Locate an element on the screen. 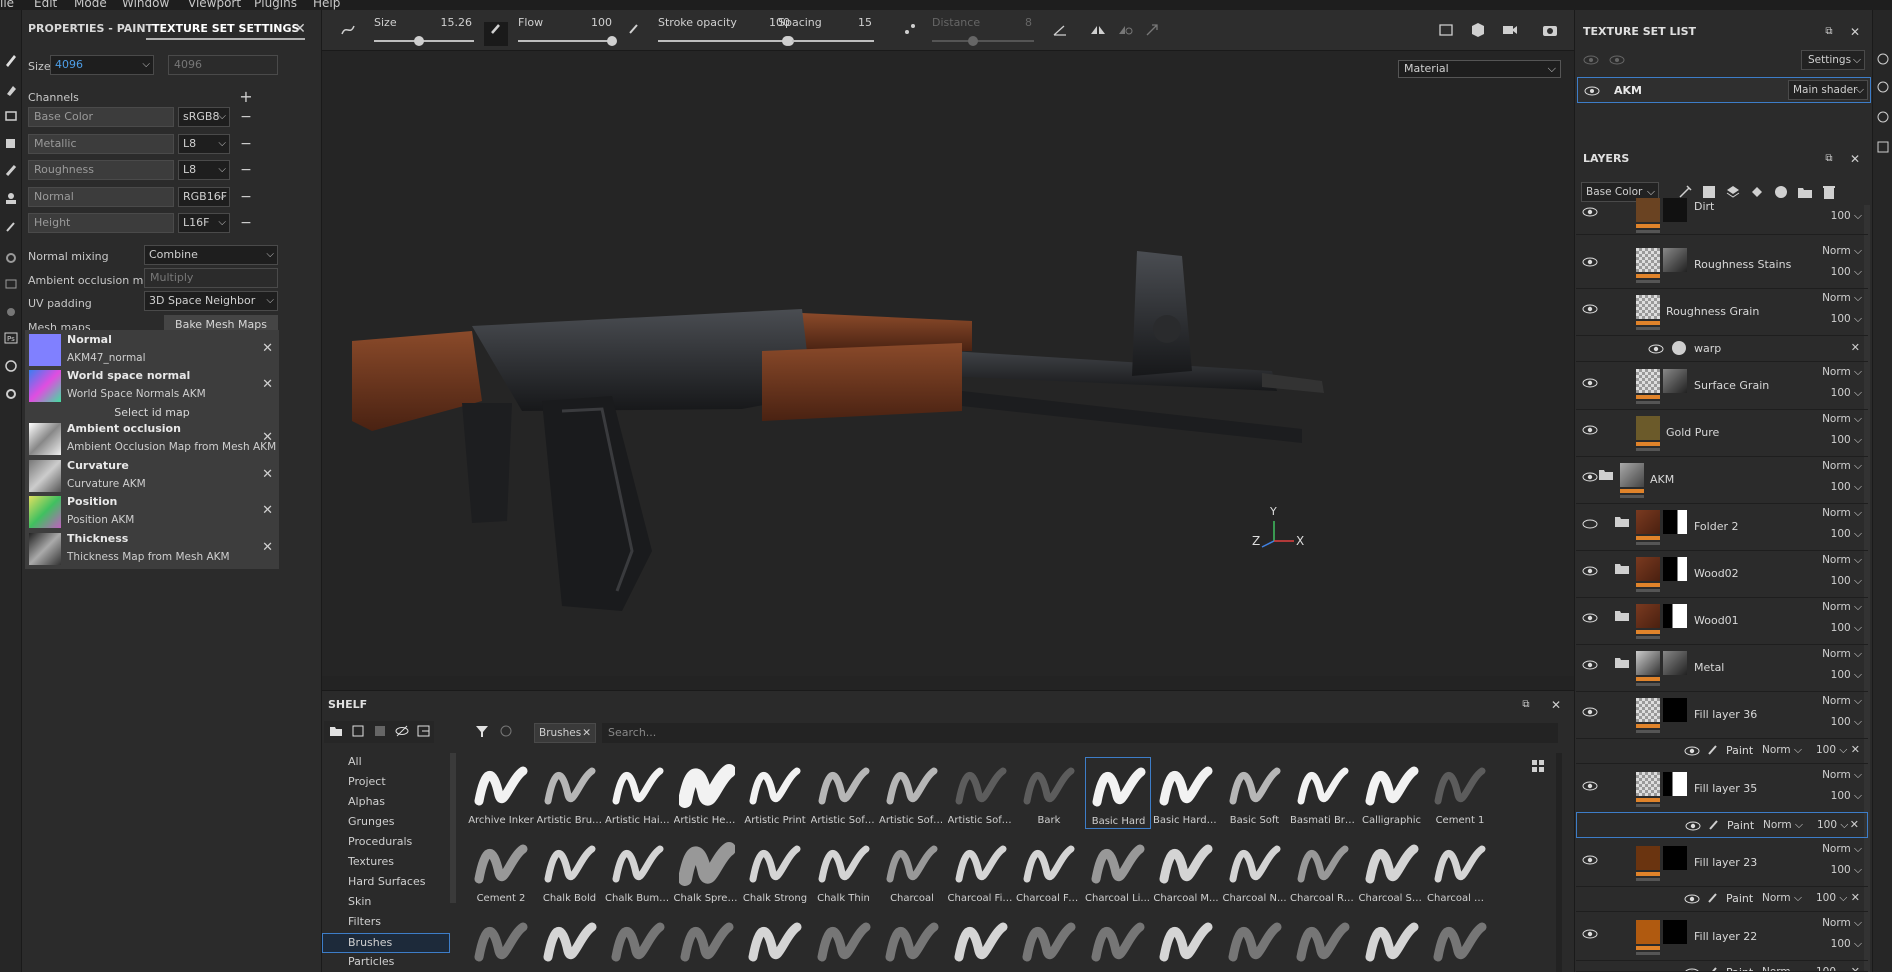 The height and width of the screenshot is (972, 1892). settings-dropdown: Settings ⌵ is located at coordinates (1833, 60).